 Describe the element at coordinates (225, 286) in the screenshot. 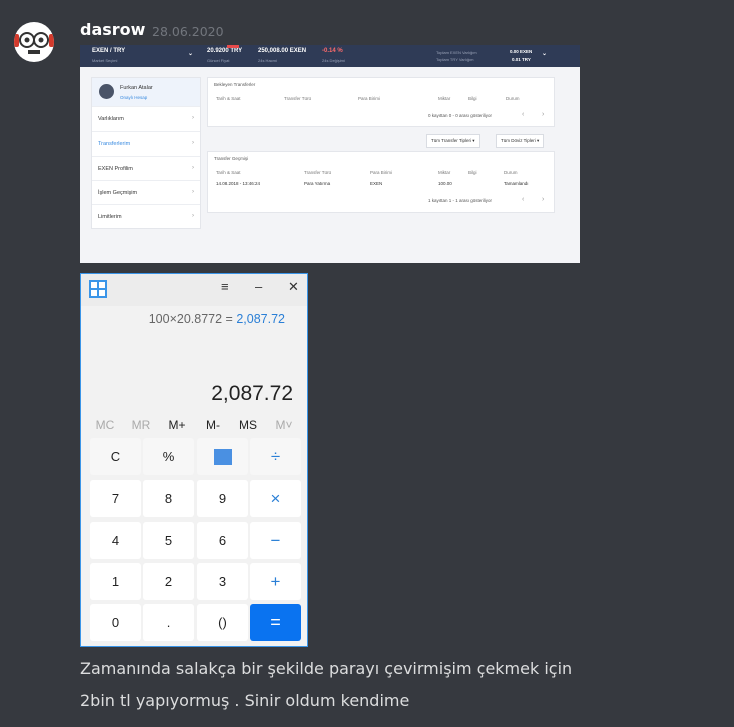

I see `menu-icon: ≡` at that location.